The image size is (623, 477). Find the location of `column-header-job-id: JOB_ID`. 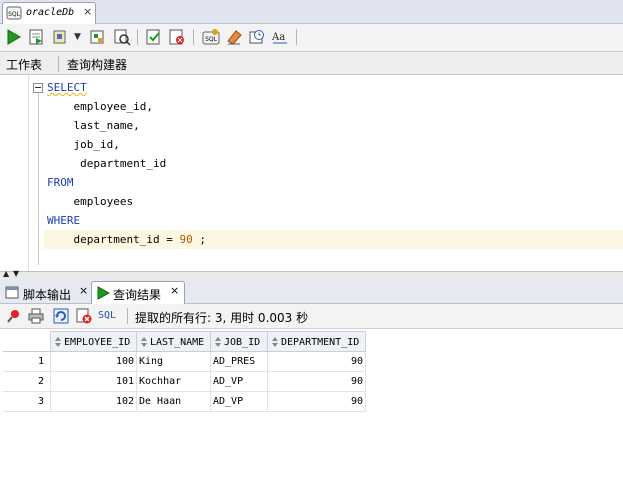

column-header-job-id: JOB_ID is located at coordinates (239, 341).